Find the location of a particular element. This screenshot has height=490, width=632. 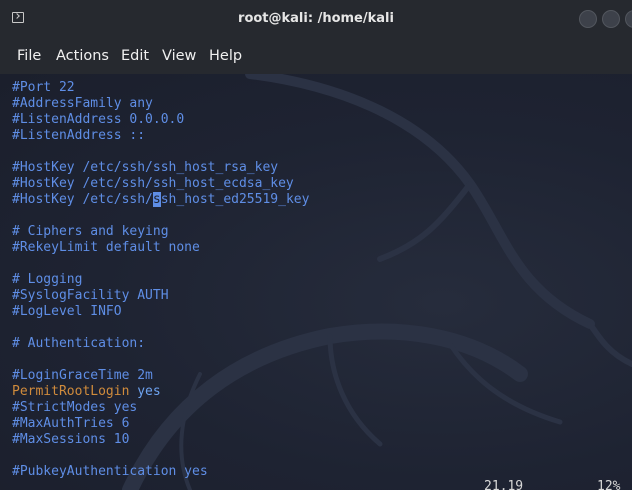

minimize-button is located at coordinates (588, 19).